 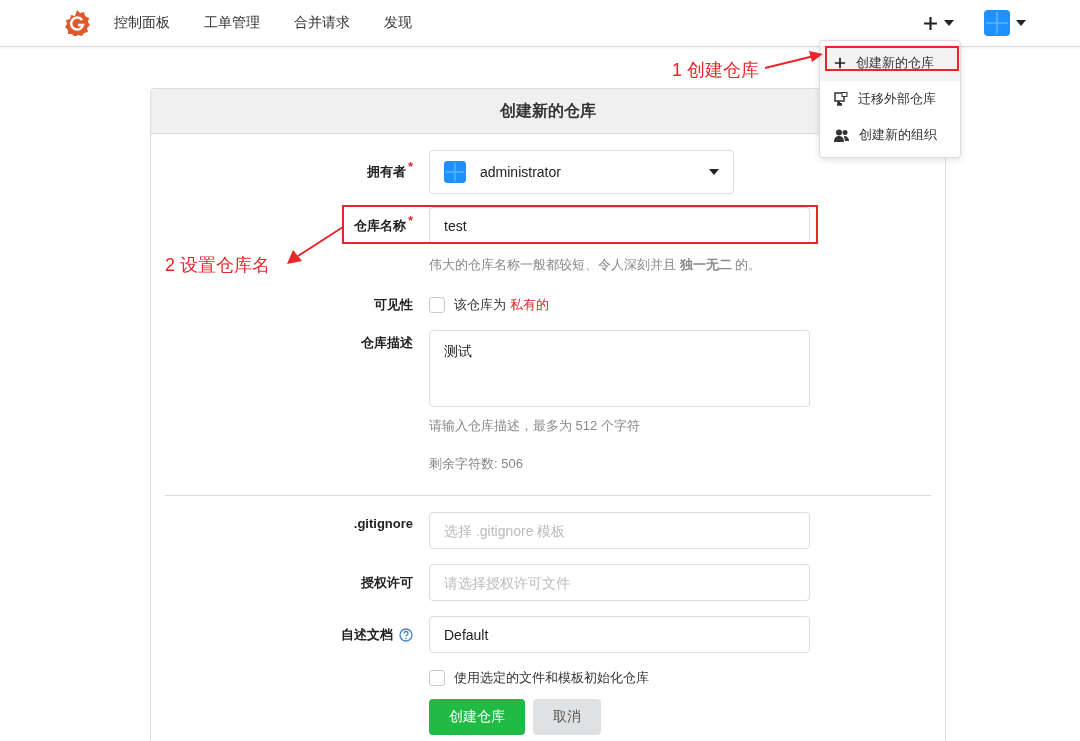 What do you see at coordinates (715, 70) in the screenshot?
I see `annotation-label: 1 创建仓库` at bounding box center [715, 70].